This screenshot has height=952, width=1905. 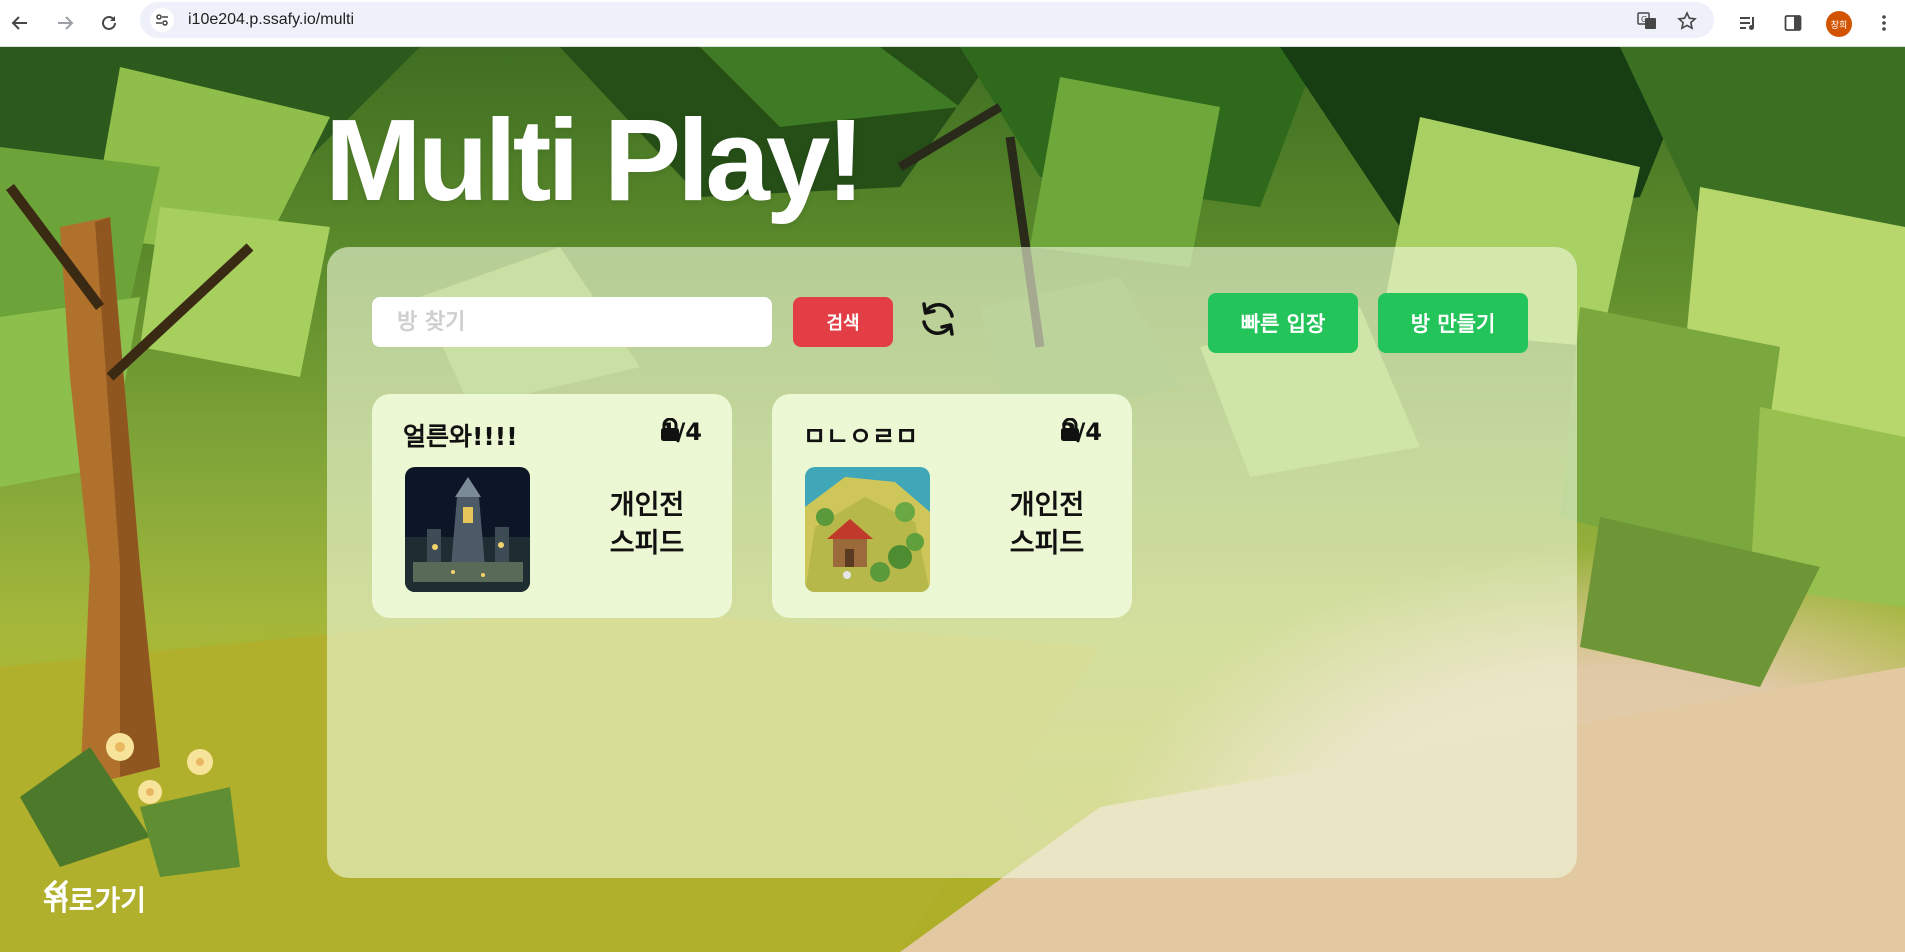 What do you see at coordinates (20, 23) in the screenshot?
I see `back-arrow-icon` at bounding box center [20, 23].